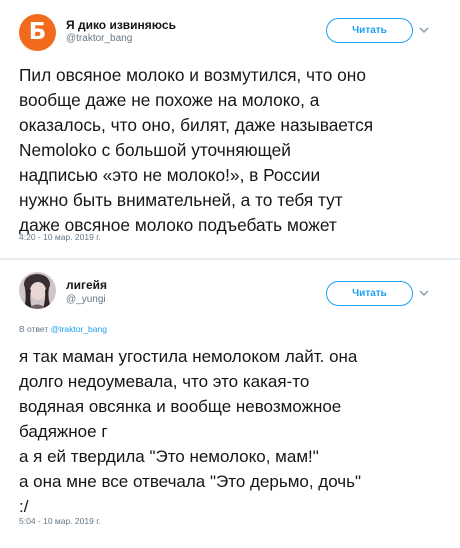 The image size is (460, 548). What do you see at coordinates (34, 329) in the screenshot?
I see `reply-prefix: В ответ` at bounding box center [34, 329].